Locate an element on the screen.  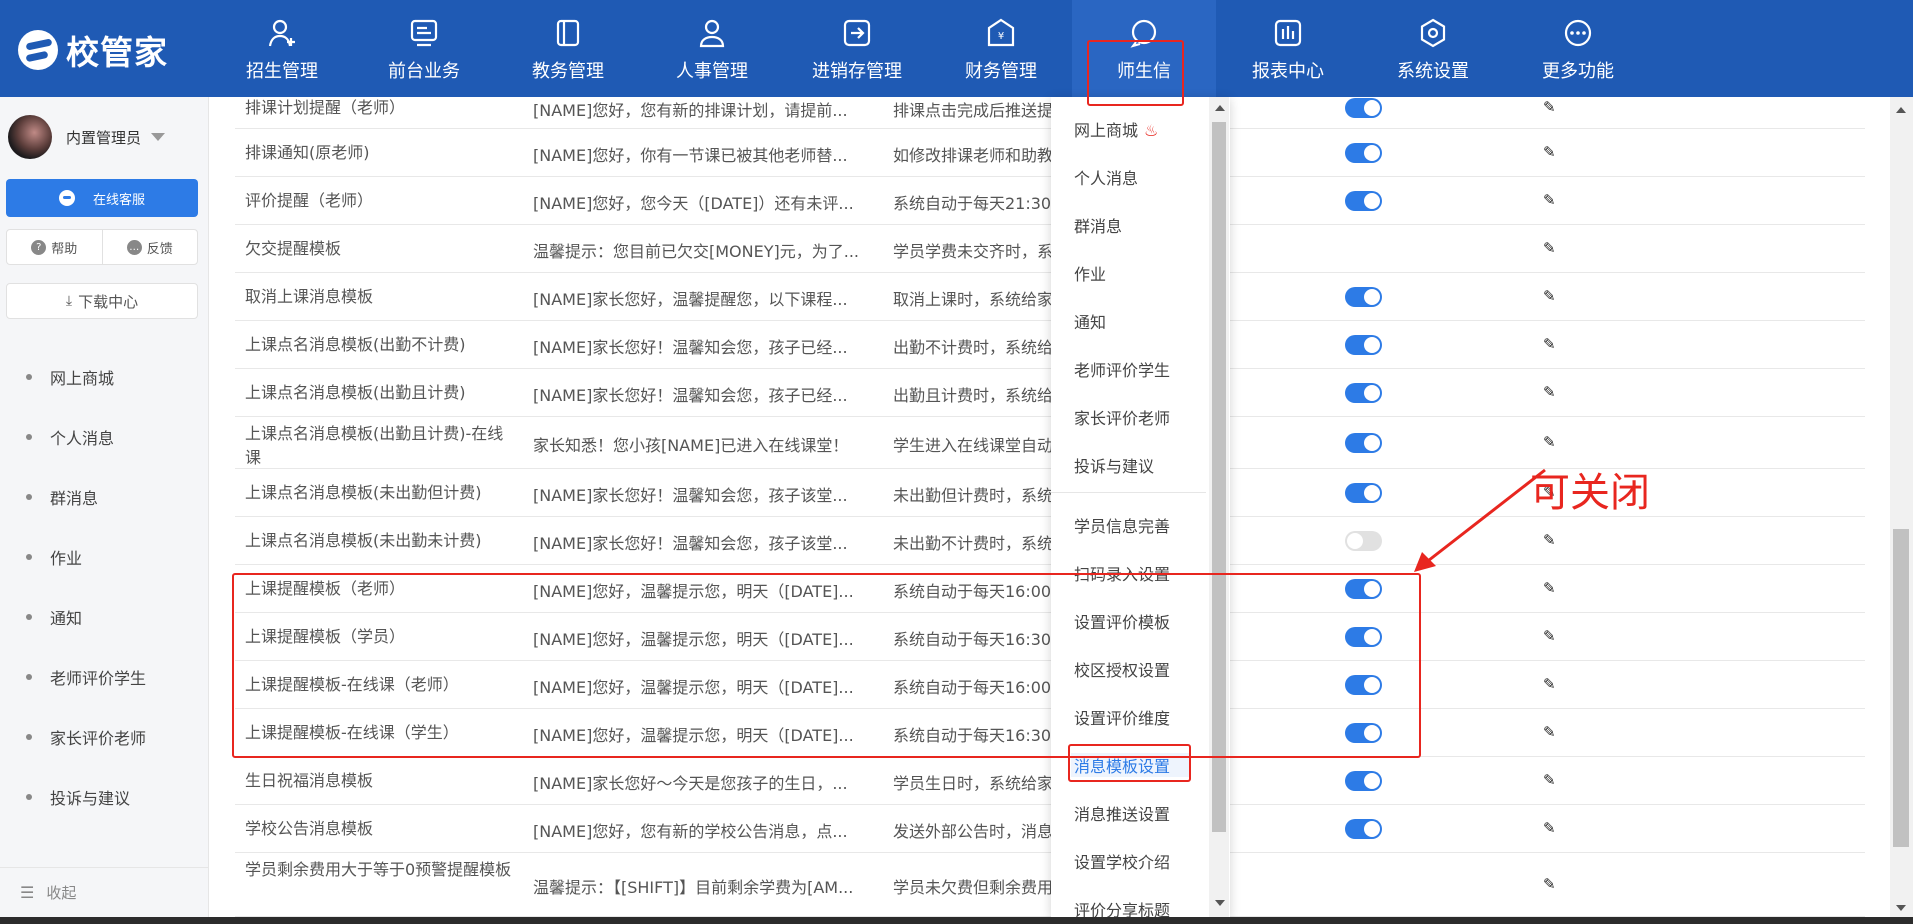
nav-tab-label: 进销存管理 is located at coordinates (857, 71).